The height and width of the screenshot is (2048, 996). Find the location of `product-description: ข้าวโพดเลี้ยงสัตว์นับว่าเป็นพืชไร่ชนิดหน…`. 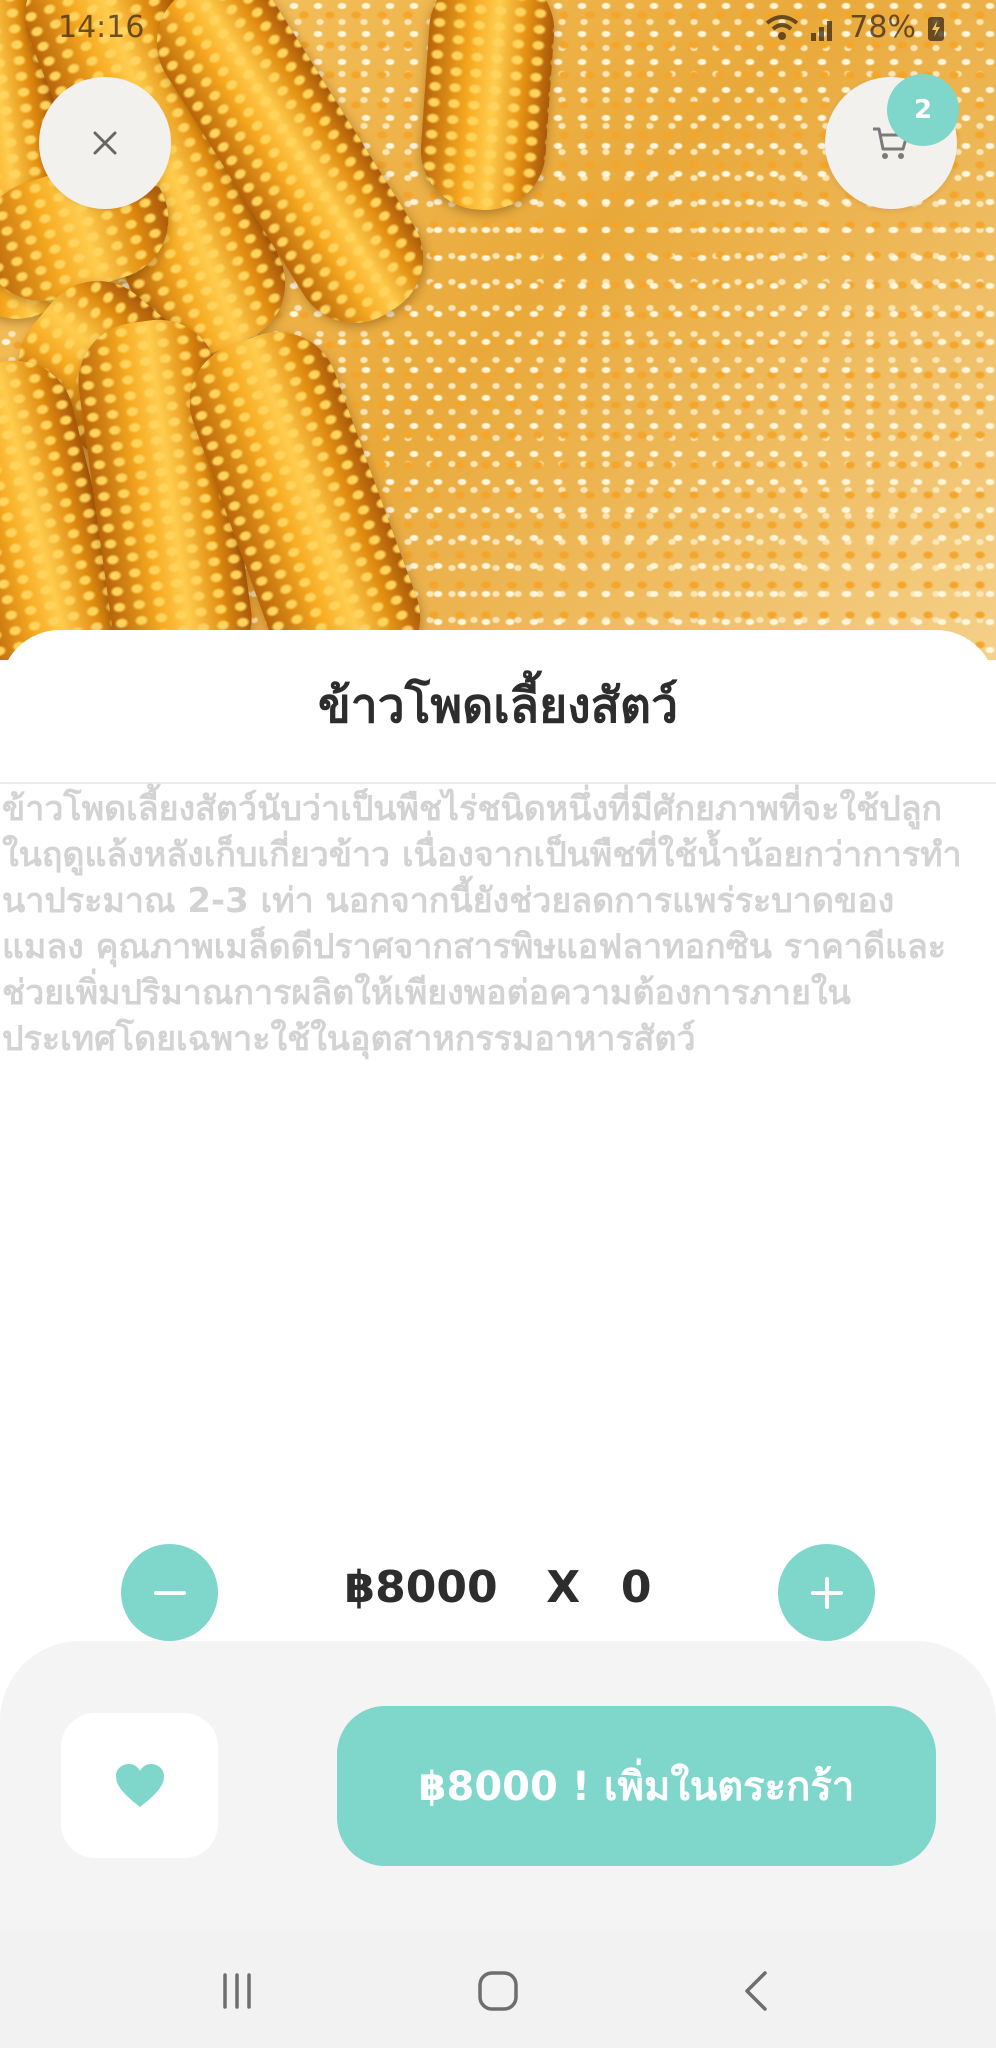

product-description: ข้าวโพดเลี้ยงสัตว์นับว่าเป็นพืชไร่ชนิดหน… is located at coordinates (482, 924).